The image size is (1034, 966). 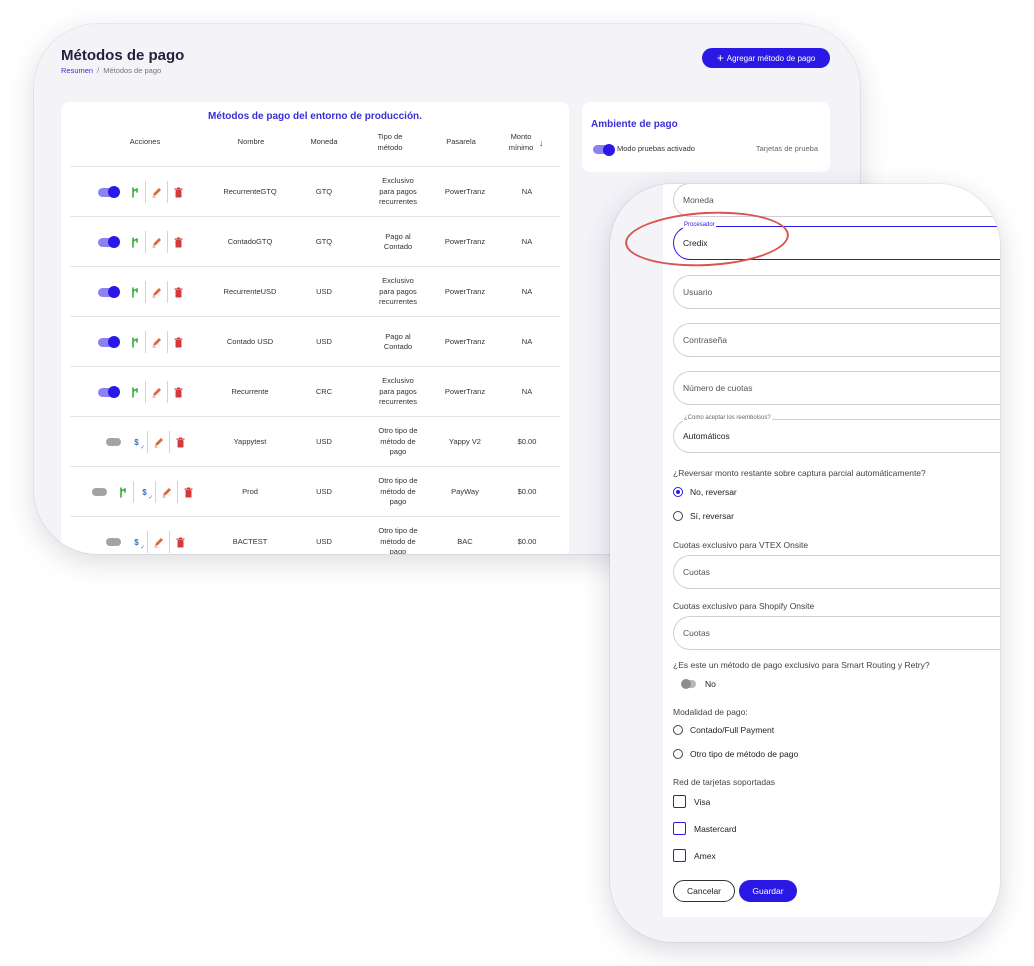 What do you see at coordinates (145, 141) in the screenshot?
I see `column-header-acciones: Acciones` at bounding box center [145, 141].